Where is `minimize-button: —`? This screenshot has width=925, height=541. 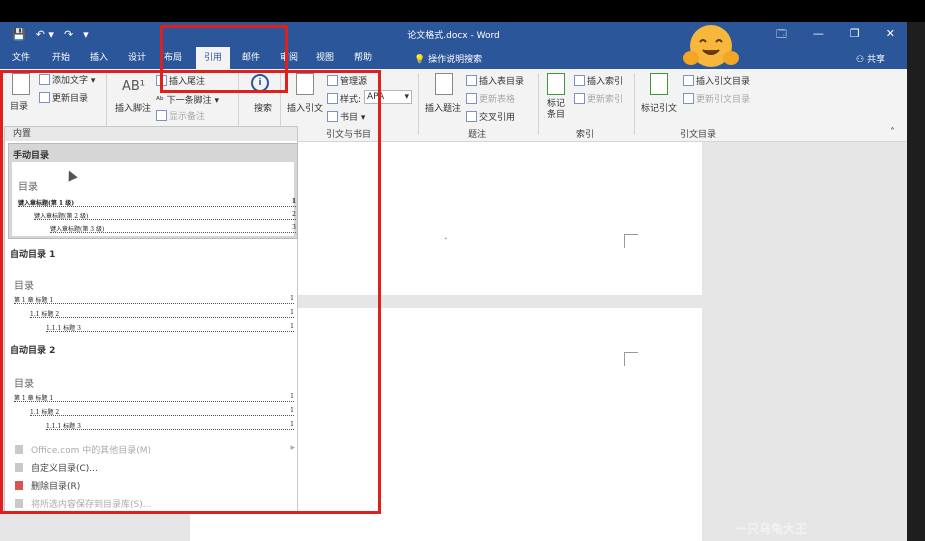
minimize-button: — is located at coordinates (818, 33).